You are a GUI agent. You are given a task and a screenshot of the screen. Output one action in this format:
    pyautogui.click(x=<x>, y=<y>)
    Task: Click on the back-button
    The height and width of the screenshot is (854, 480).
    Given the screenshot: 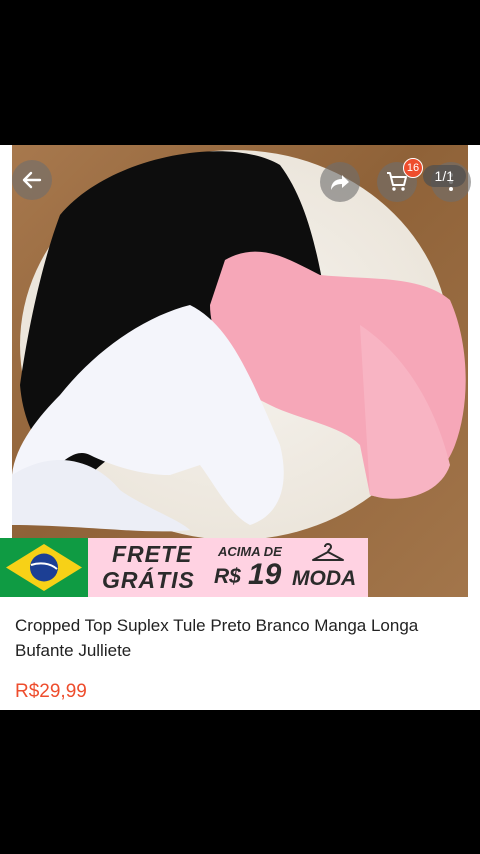 What is the action you would take?
    pyautogui.click(x=32, y=180)
    